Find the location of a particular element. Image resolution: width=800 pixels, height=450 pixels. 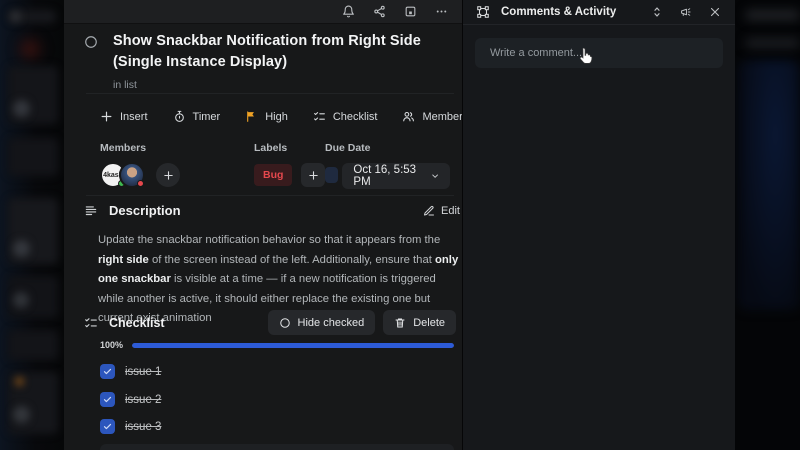

more-icon is located at coordinates (441, 12).